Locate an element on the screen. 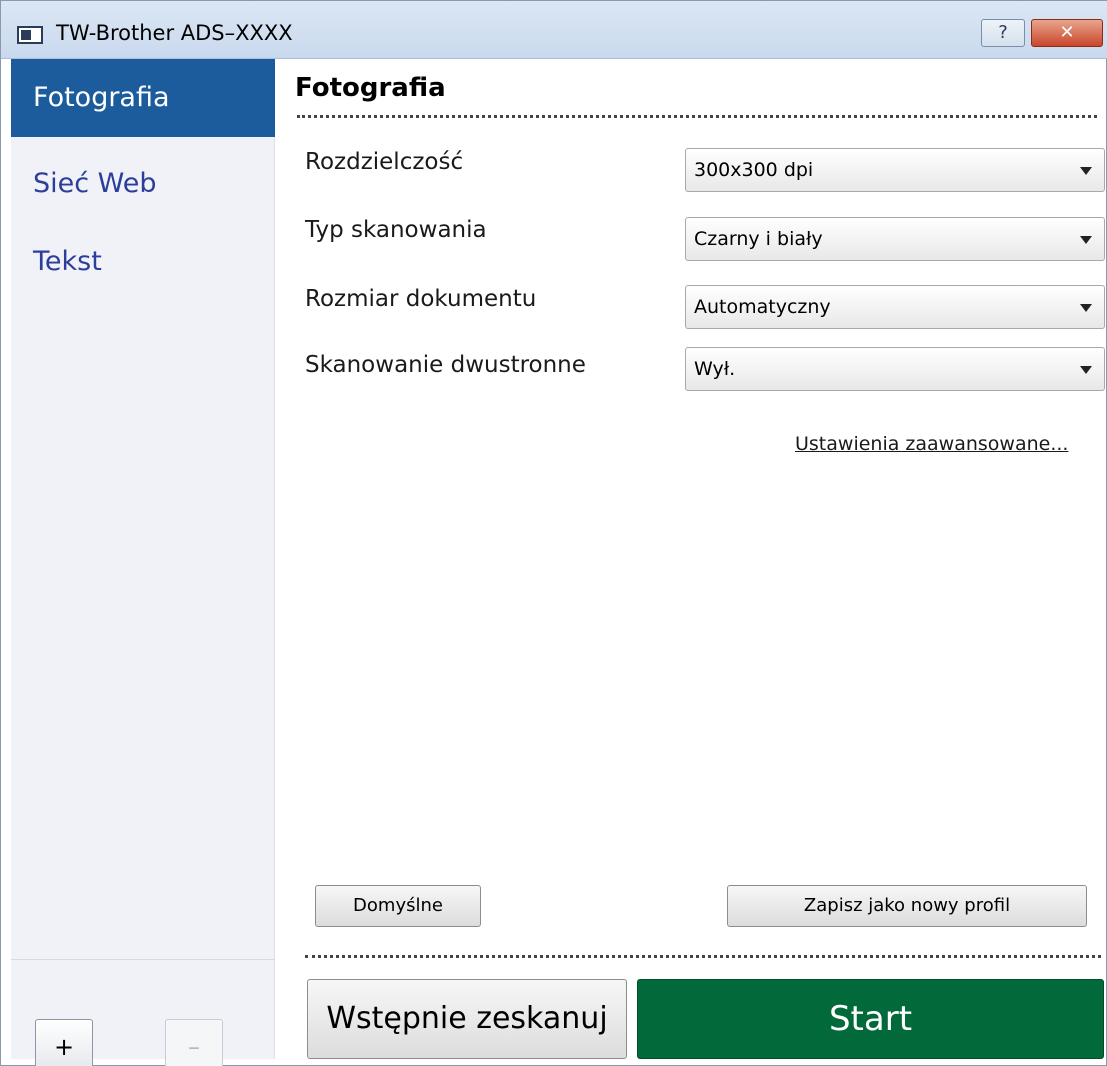  resolution-value: 300x300 dpi is located at coordinates (754, 170).